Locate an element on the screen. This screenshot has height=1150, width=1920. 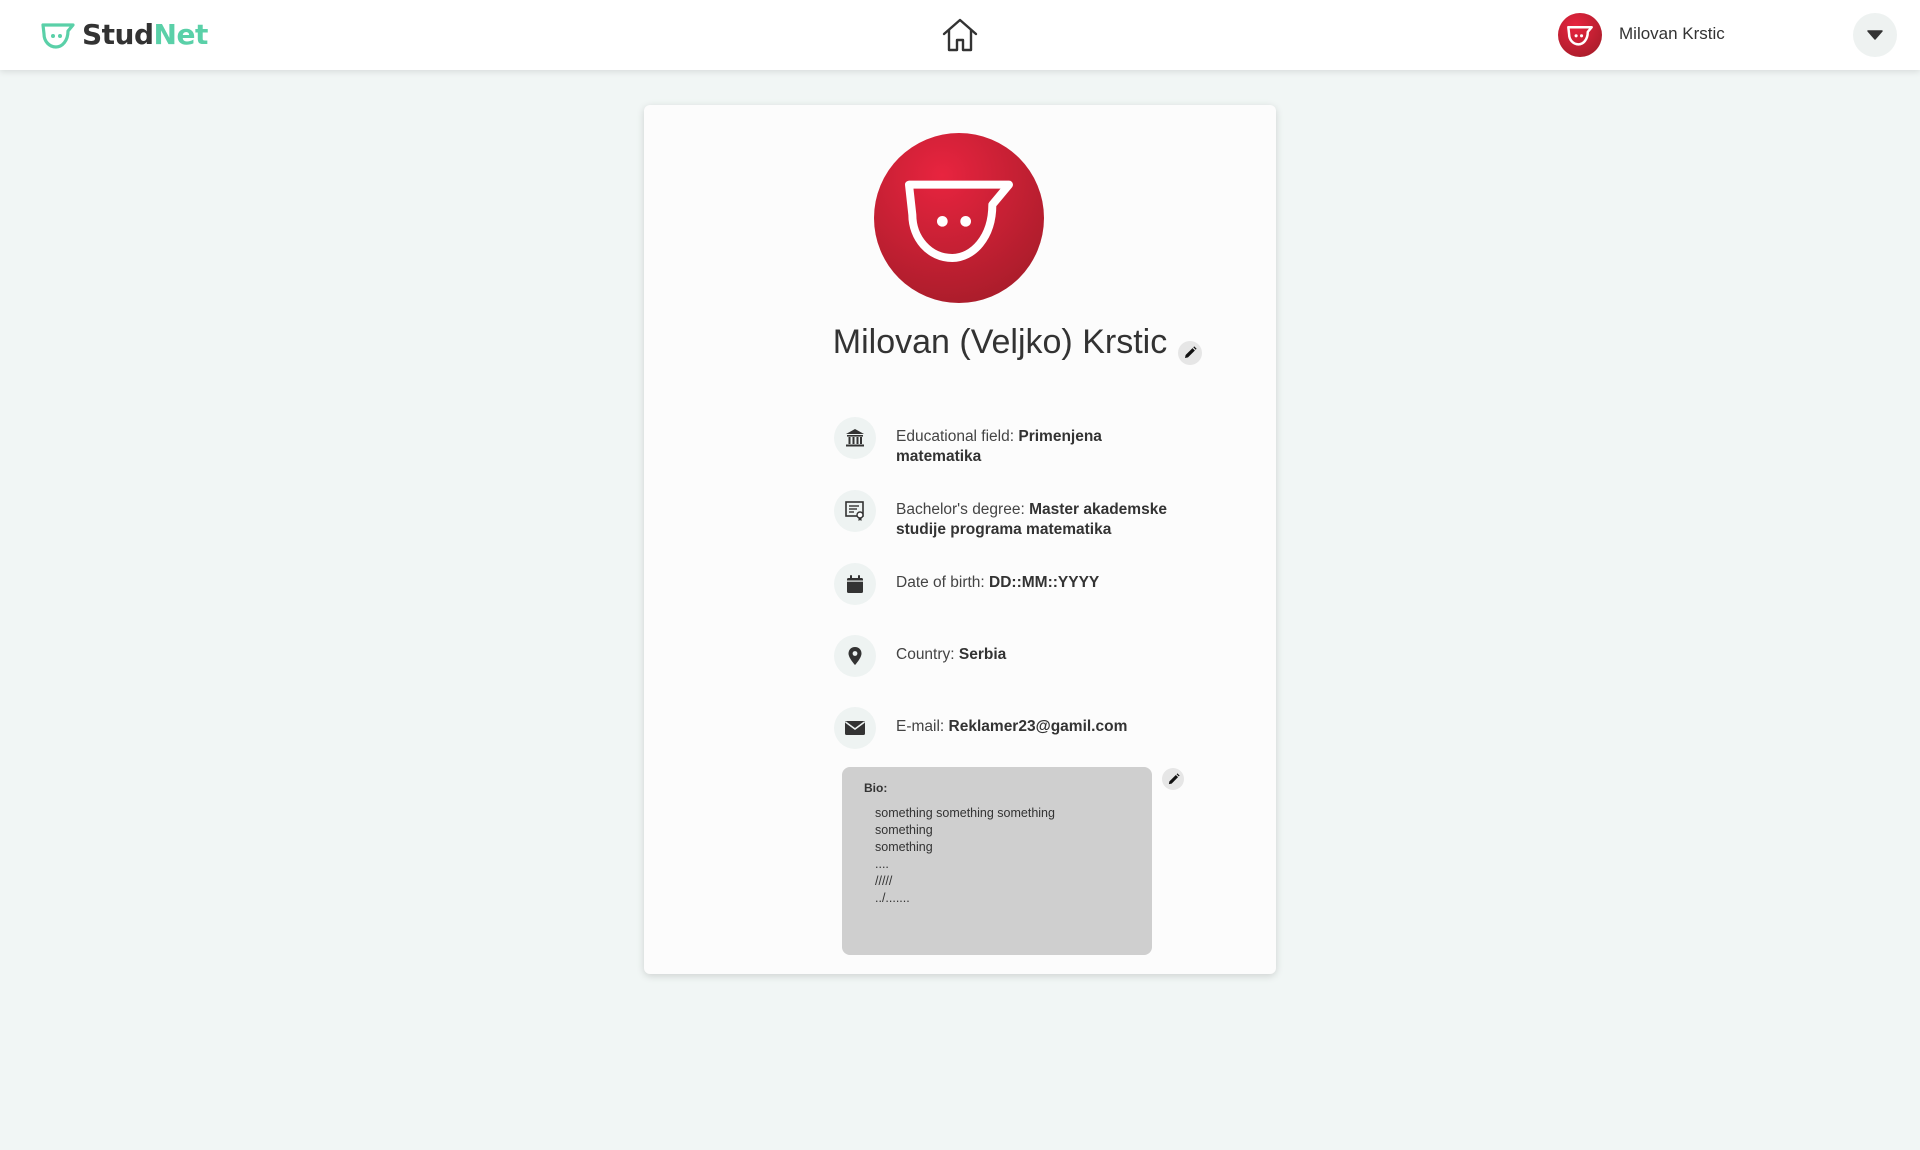
educational-field-row: Educational field: Primenjena matematika is located at coordinates (1010, 442).